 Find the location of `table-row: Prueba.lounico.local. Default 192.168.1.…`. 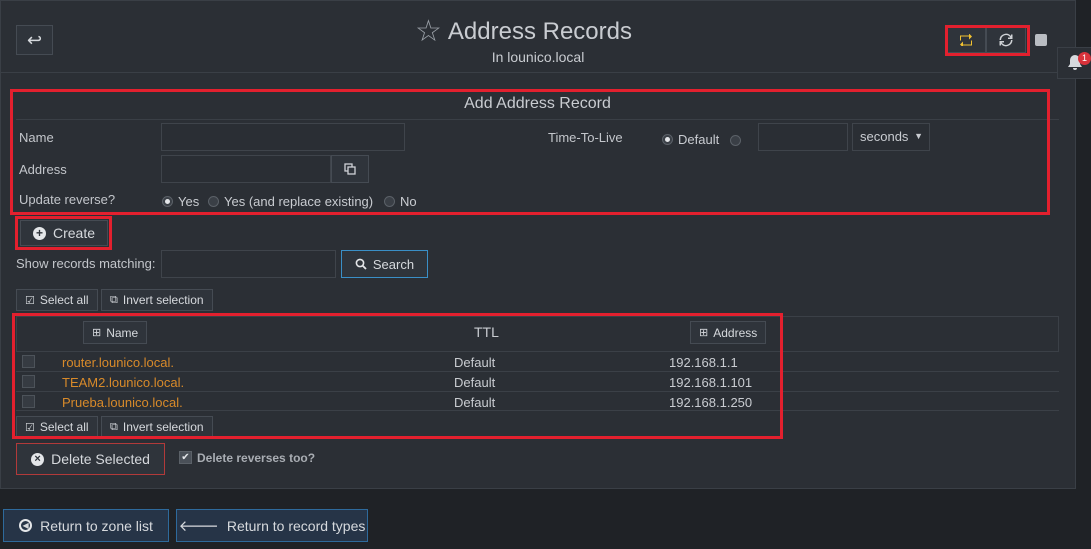

table-row: Prueba.lounico.local. Default 192.168.1.… is located at coordinates (537, 401).